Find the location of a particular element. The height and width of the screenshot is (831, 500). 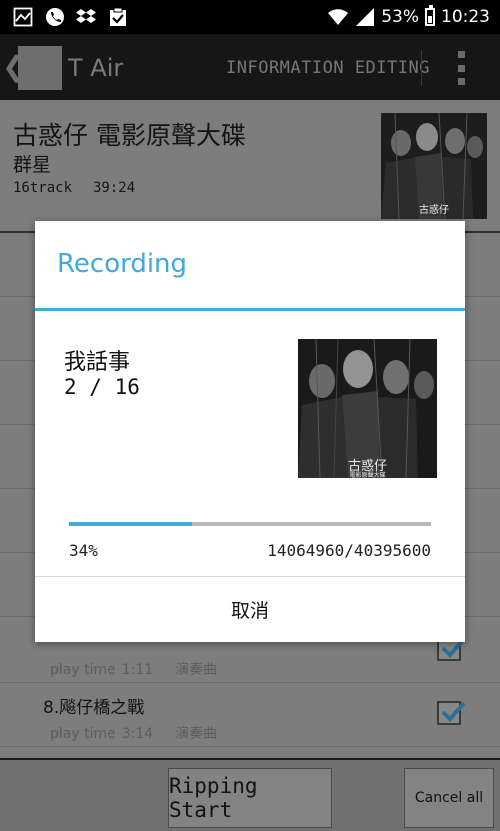

overflow-menu-icon is located at coordinates (461, 68).